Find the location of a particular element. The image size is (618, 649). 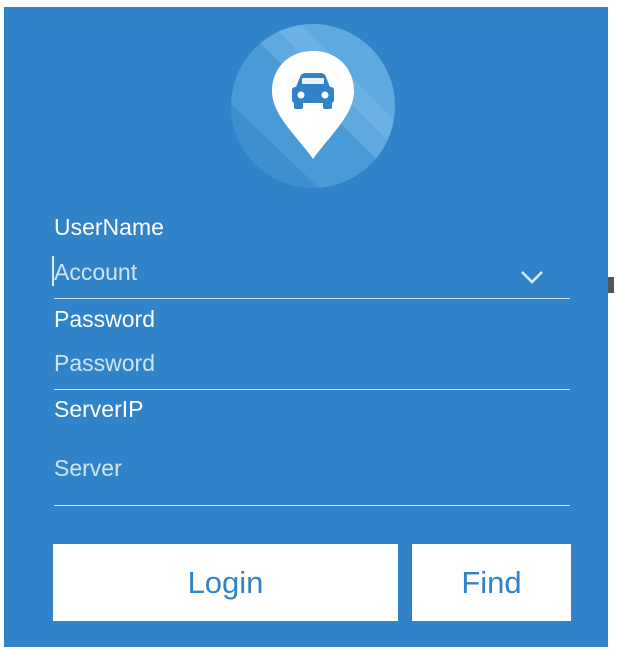

edge-marker is located at coordinates (611, 285).